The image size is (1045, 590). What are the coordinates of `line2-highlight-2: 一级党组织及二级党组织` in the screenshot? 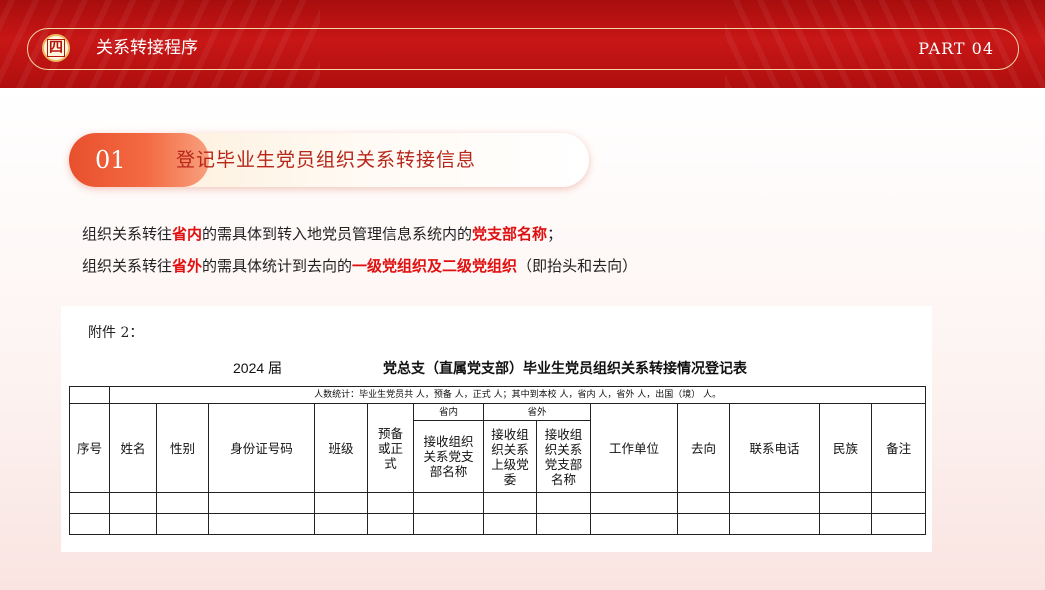 It's located at (435, 266).